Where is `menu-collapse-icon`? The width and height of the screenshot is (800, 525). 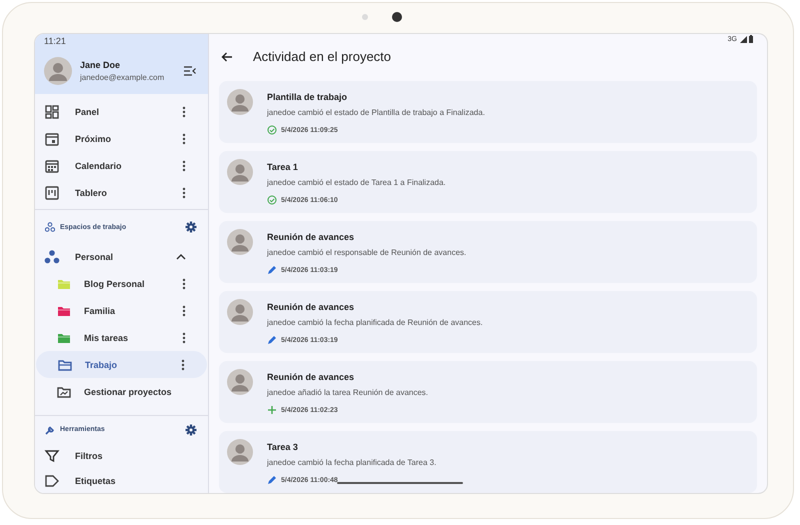 menu-collapse-icon is located at coordinates (190, 71).